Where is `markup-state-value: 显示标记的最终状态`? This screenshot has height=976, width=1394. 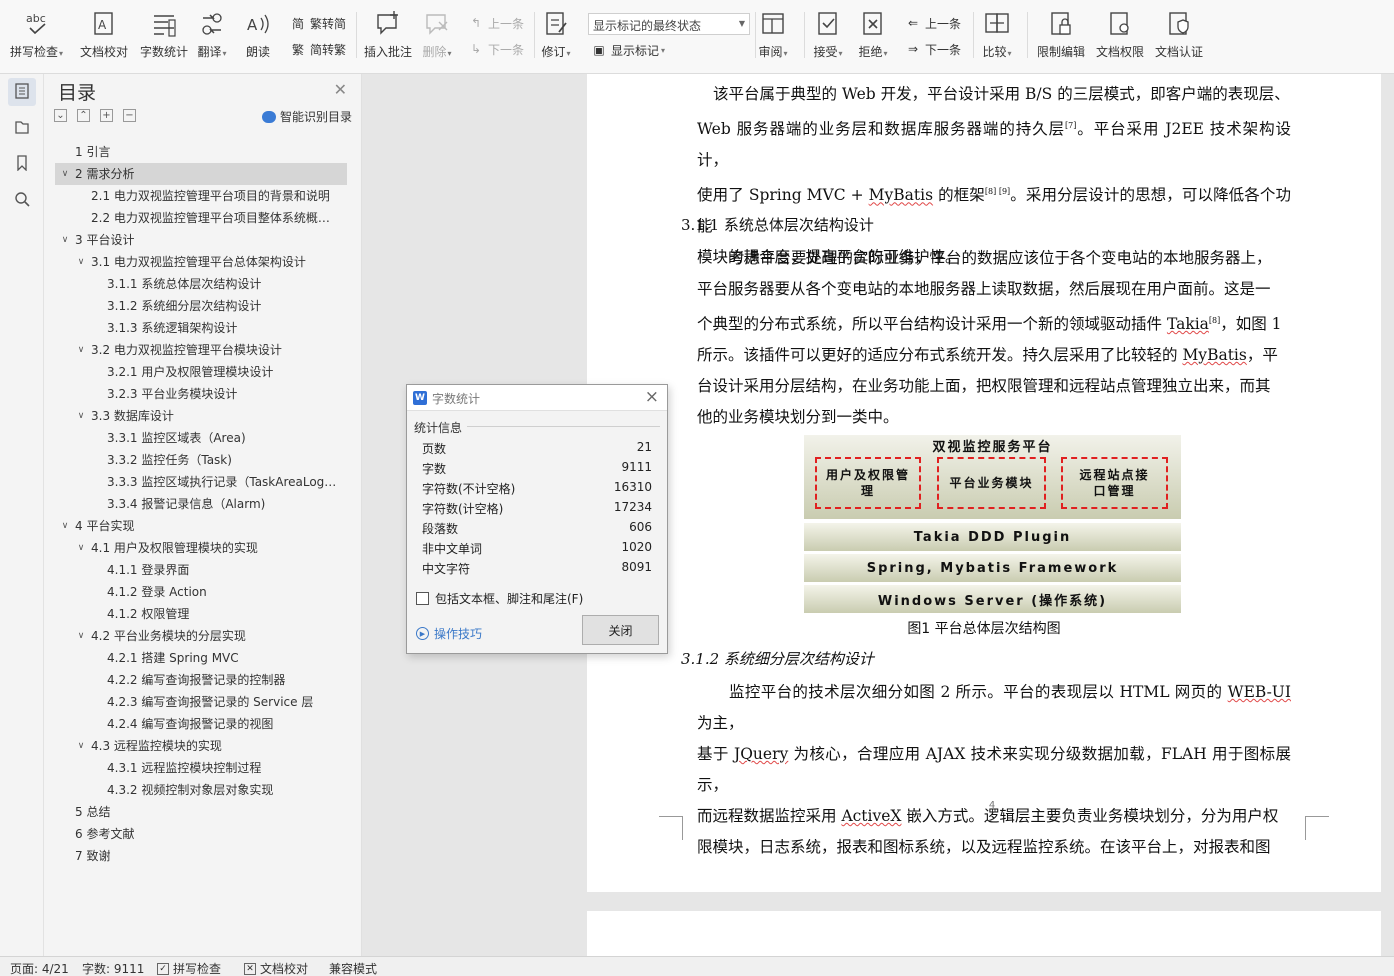
markup-state-value: 显示标记的最终状态 is located at coordinates (647, 26).